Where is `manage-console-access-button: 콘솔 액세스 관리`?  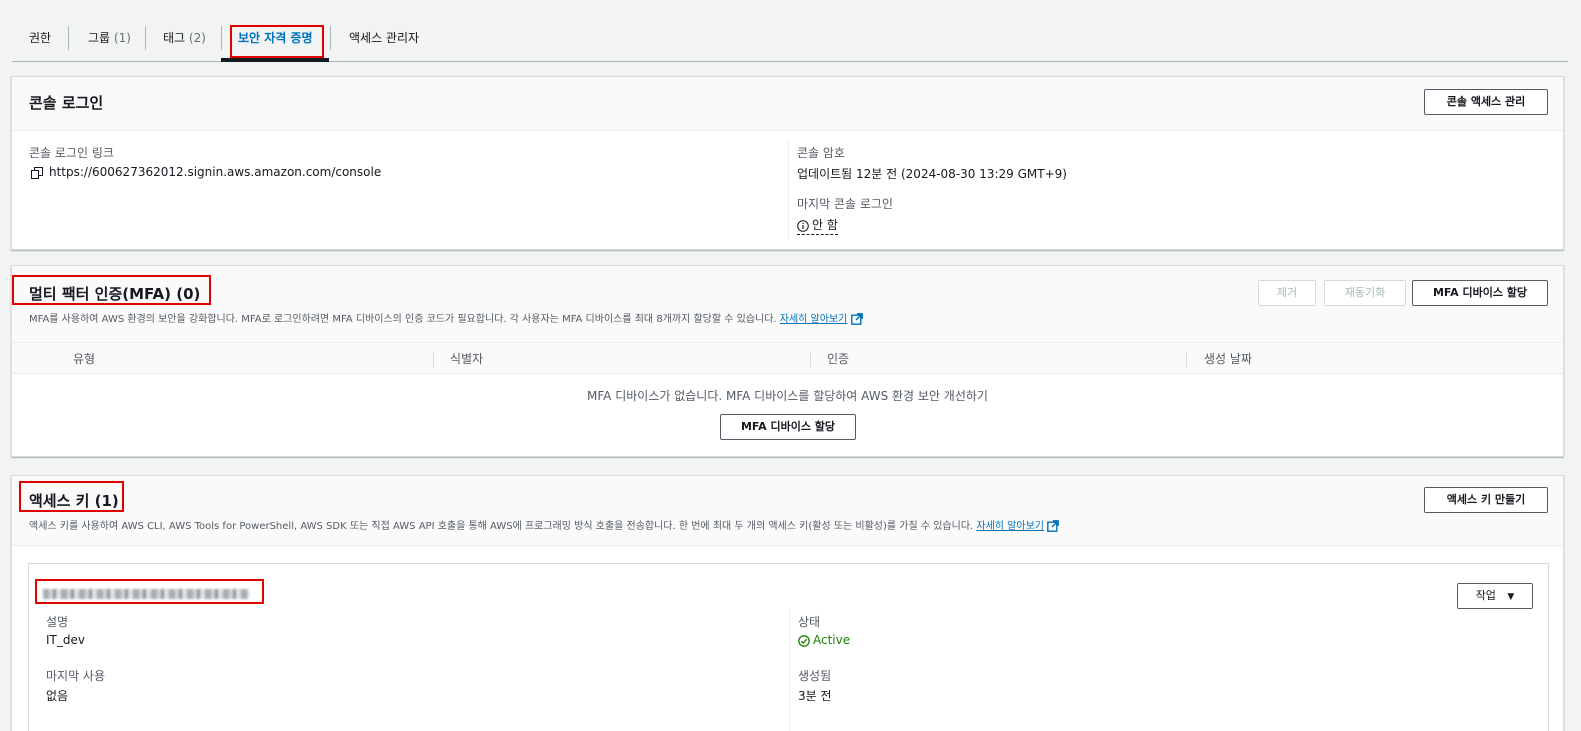 manage-console-access-button: 콘솔 액세스 관리 is located at coordinates (1486, 102).